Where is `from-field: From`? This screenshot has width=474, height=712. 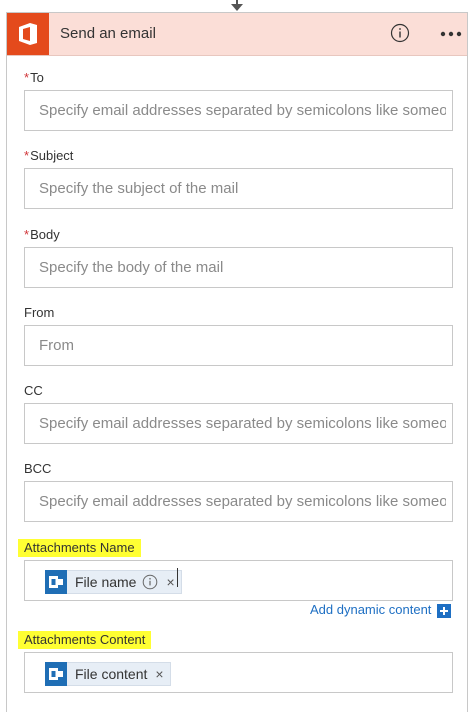 from-field: From is located at coordinates (238, 345).